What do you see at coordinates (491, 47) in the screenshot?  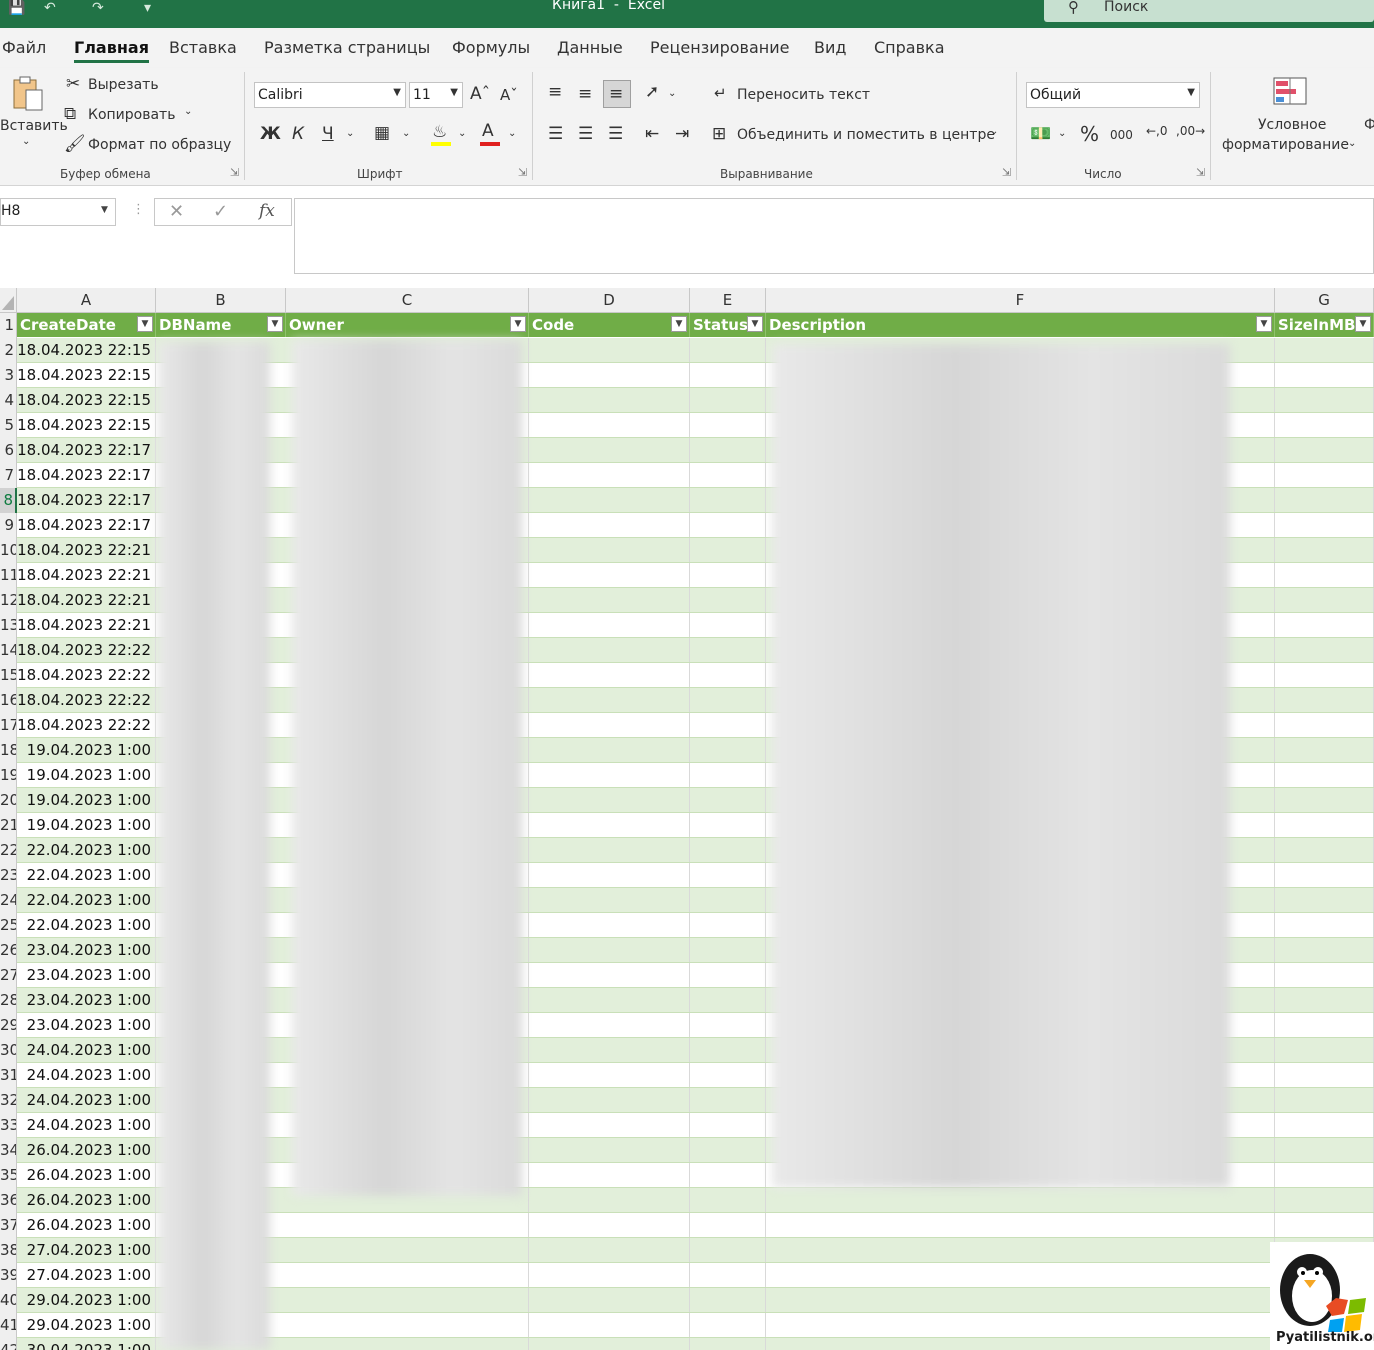 I see `tab-formulas: Формулы` at bounding box center [491, 47].